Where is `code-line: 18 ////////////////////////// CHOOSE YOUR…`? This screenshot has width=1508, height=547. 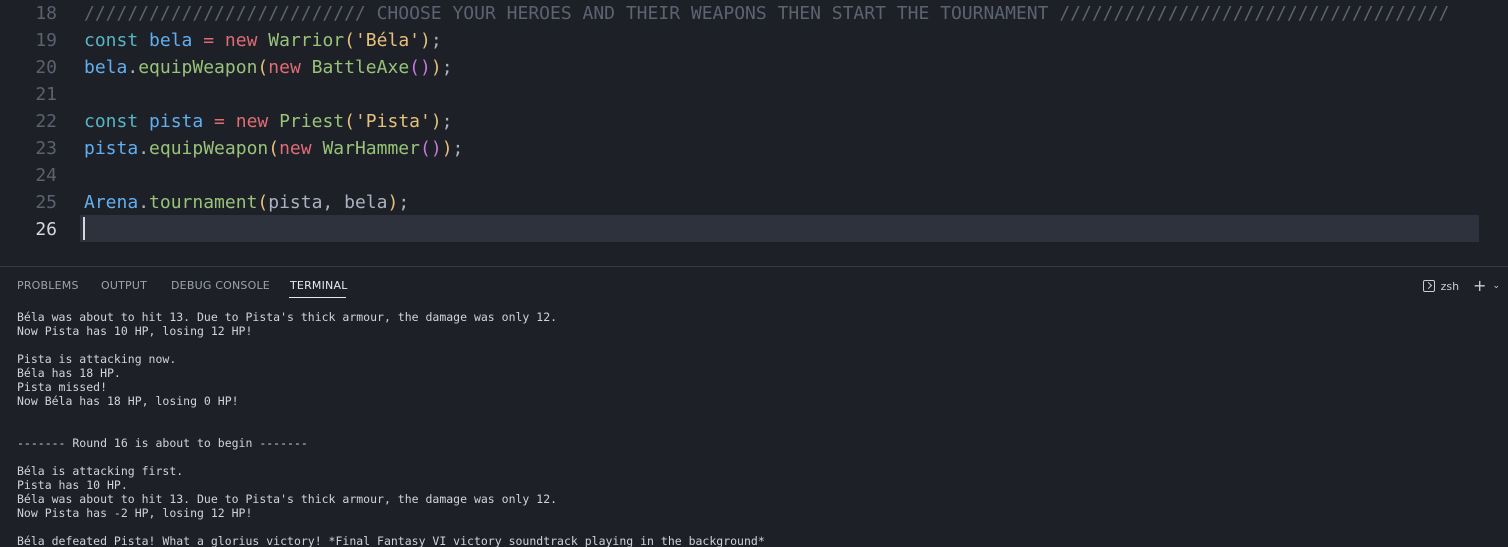 code-line: 18 ////////////////////////// CHOOSE YOUR… is located at coordinates (754, 13).